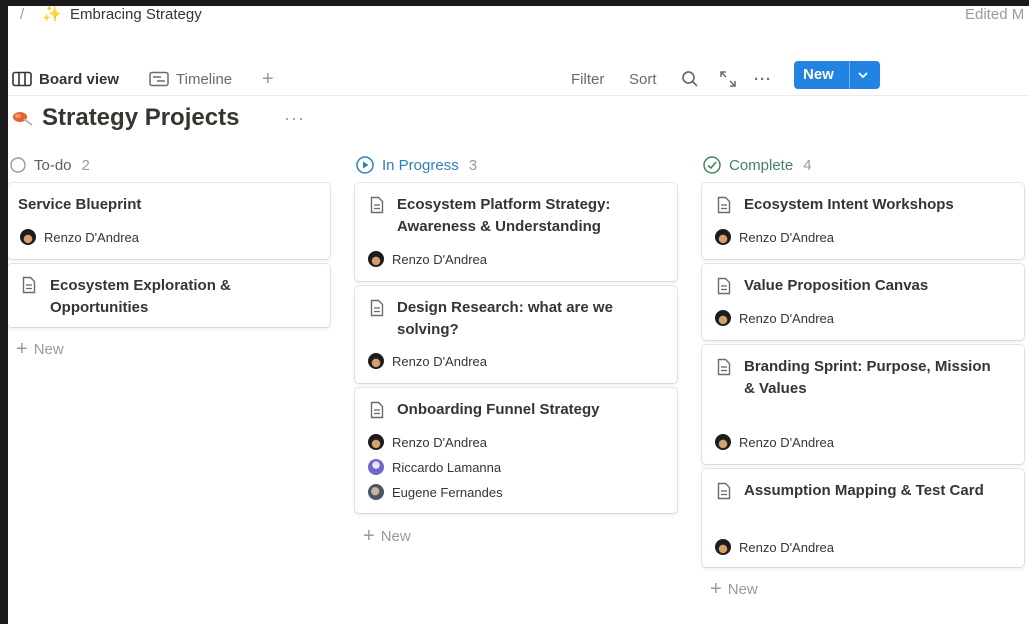  What do you see at coordinates (447, 467) in the screenshot?
I see `person-name: Riccardo Lamanna` at bounding box center [447, 467].